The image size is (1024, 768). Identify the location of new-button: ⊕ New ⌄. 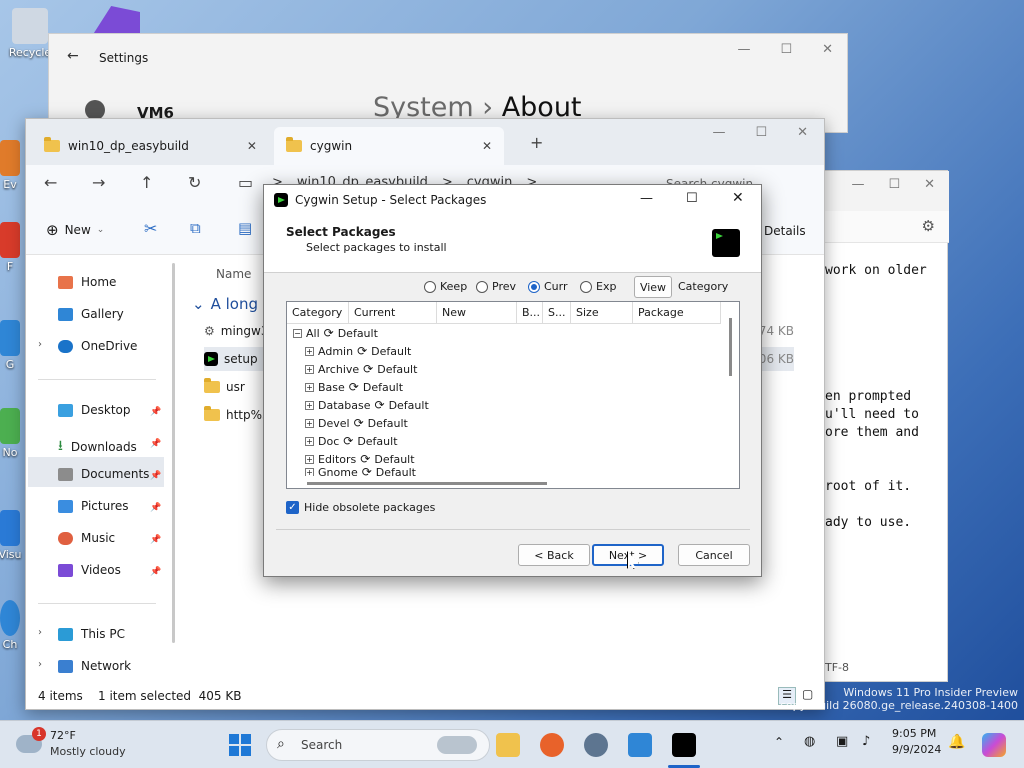
(75, 230).